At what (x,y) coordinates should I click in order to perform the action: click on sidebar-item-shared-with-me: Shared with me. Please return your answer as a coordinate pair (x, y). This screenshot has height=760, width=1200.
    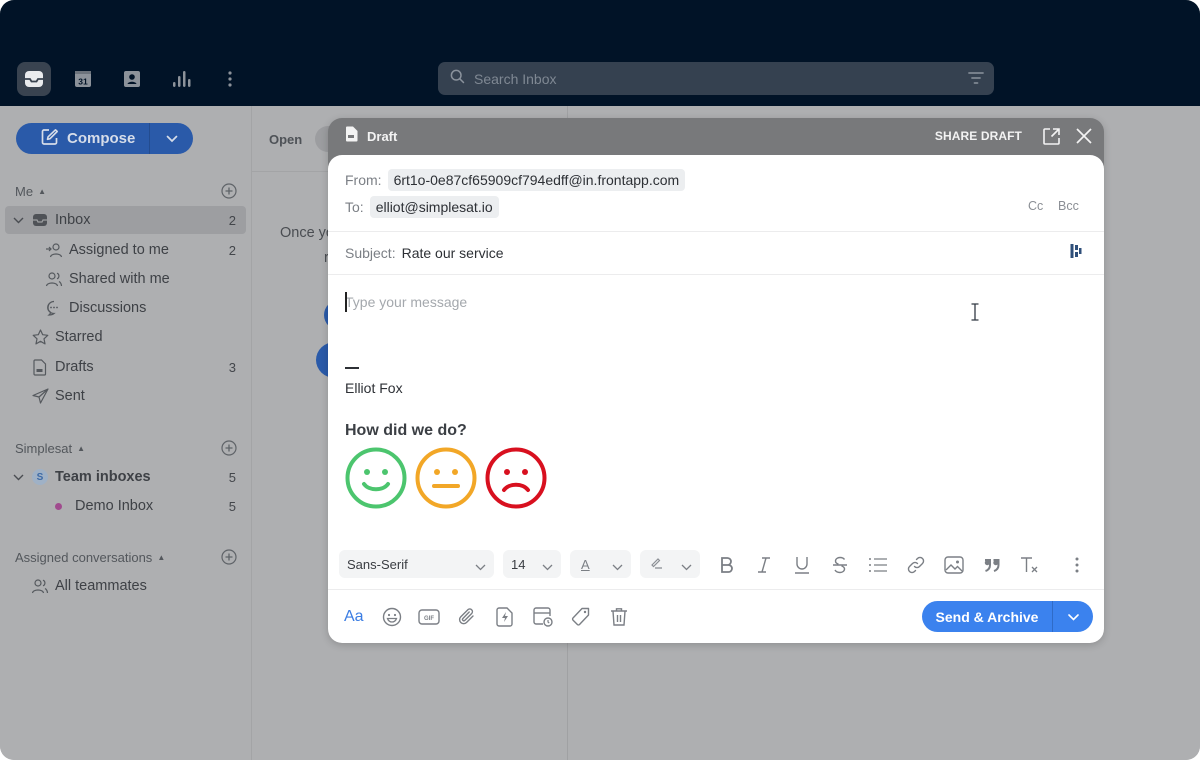
    Looking at the image, I should click on (125, 279).